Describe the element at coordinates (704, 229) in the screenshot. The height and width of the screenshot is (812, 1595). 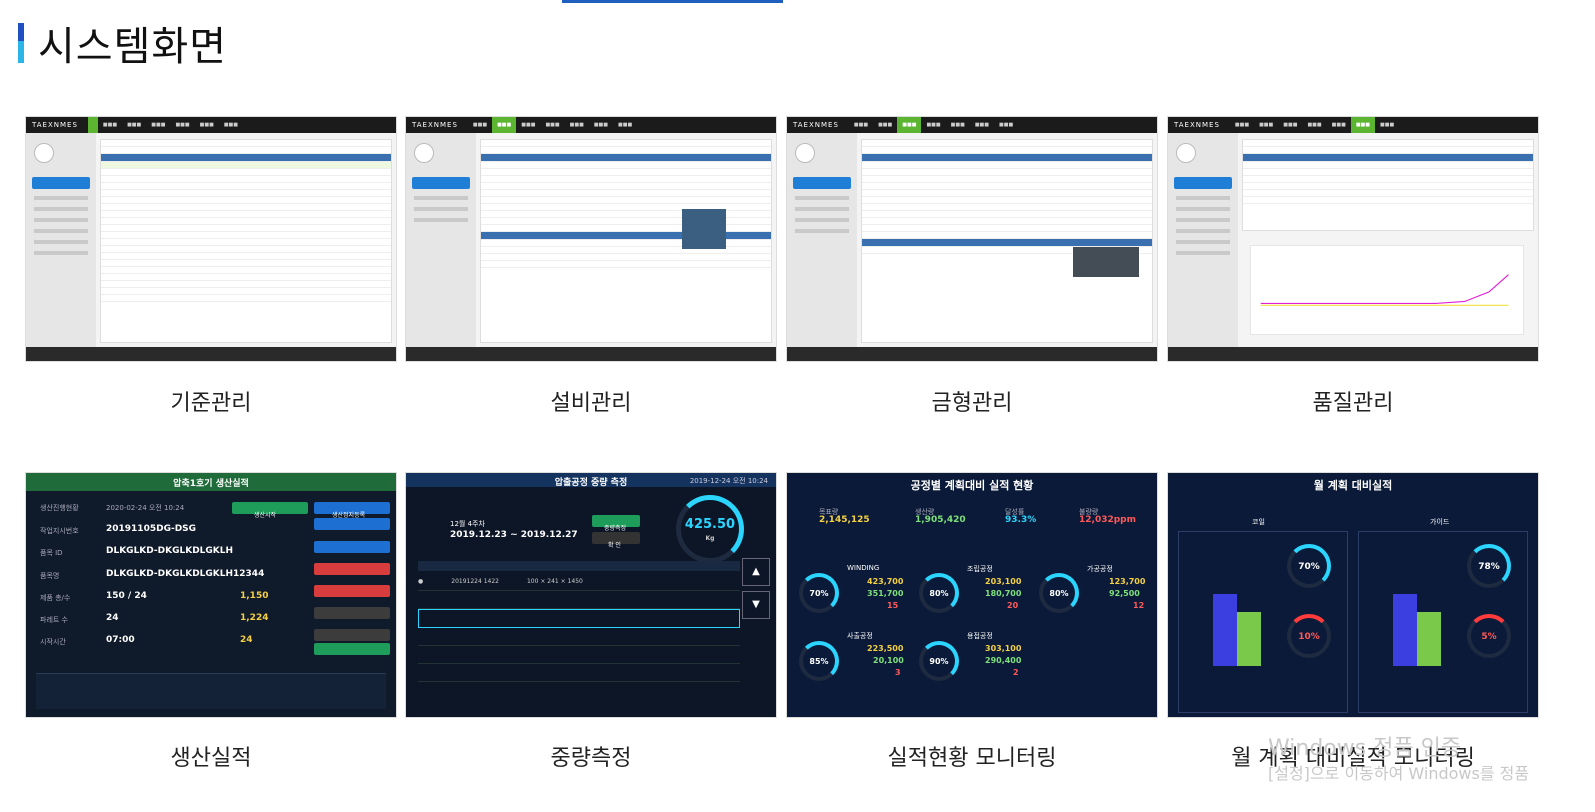
I see `equipment-photo` at that location.